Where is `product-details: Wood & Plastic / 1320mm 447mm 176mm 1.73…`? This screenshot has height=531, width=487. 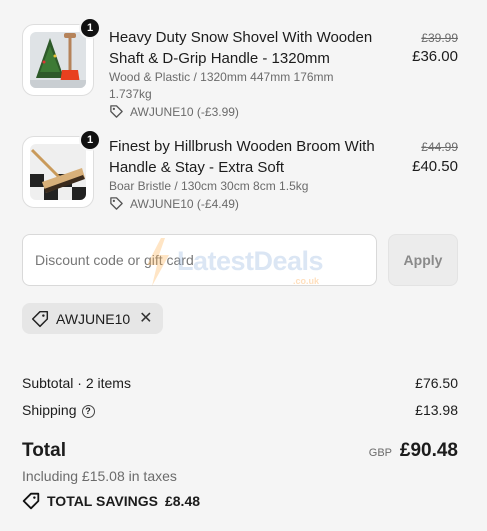 product-details: Wood & Plastic / 1320mm 447mm 176mm 1.73… is located at coordinates (221, 85).